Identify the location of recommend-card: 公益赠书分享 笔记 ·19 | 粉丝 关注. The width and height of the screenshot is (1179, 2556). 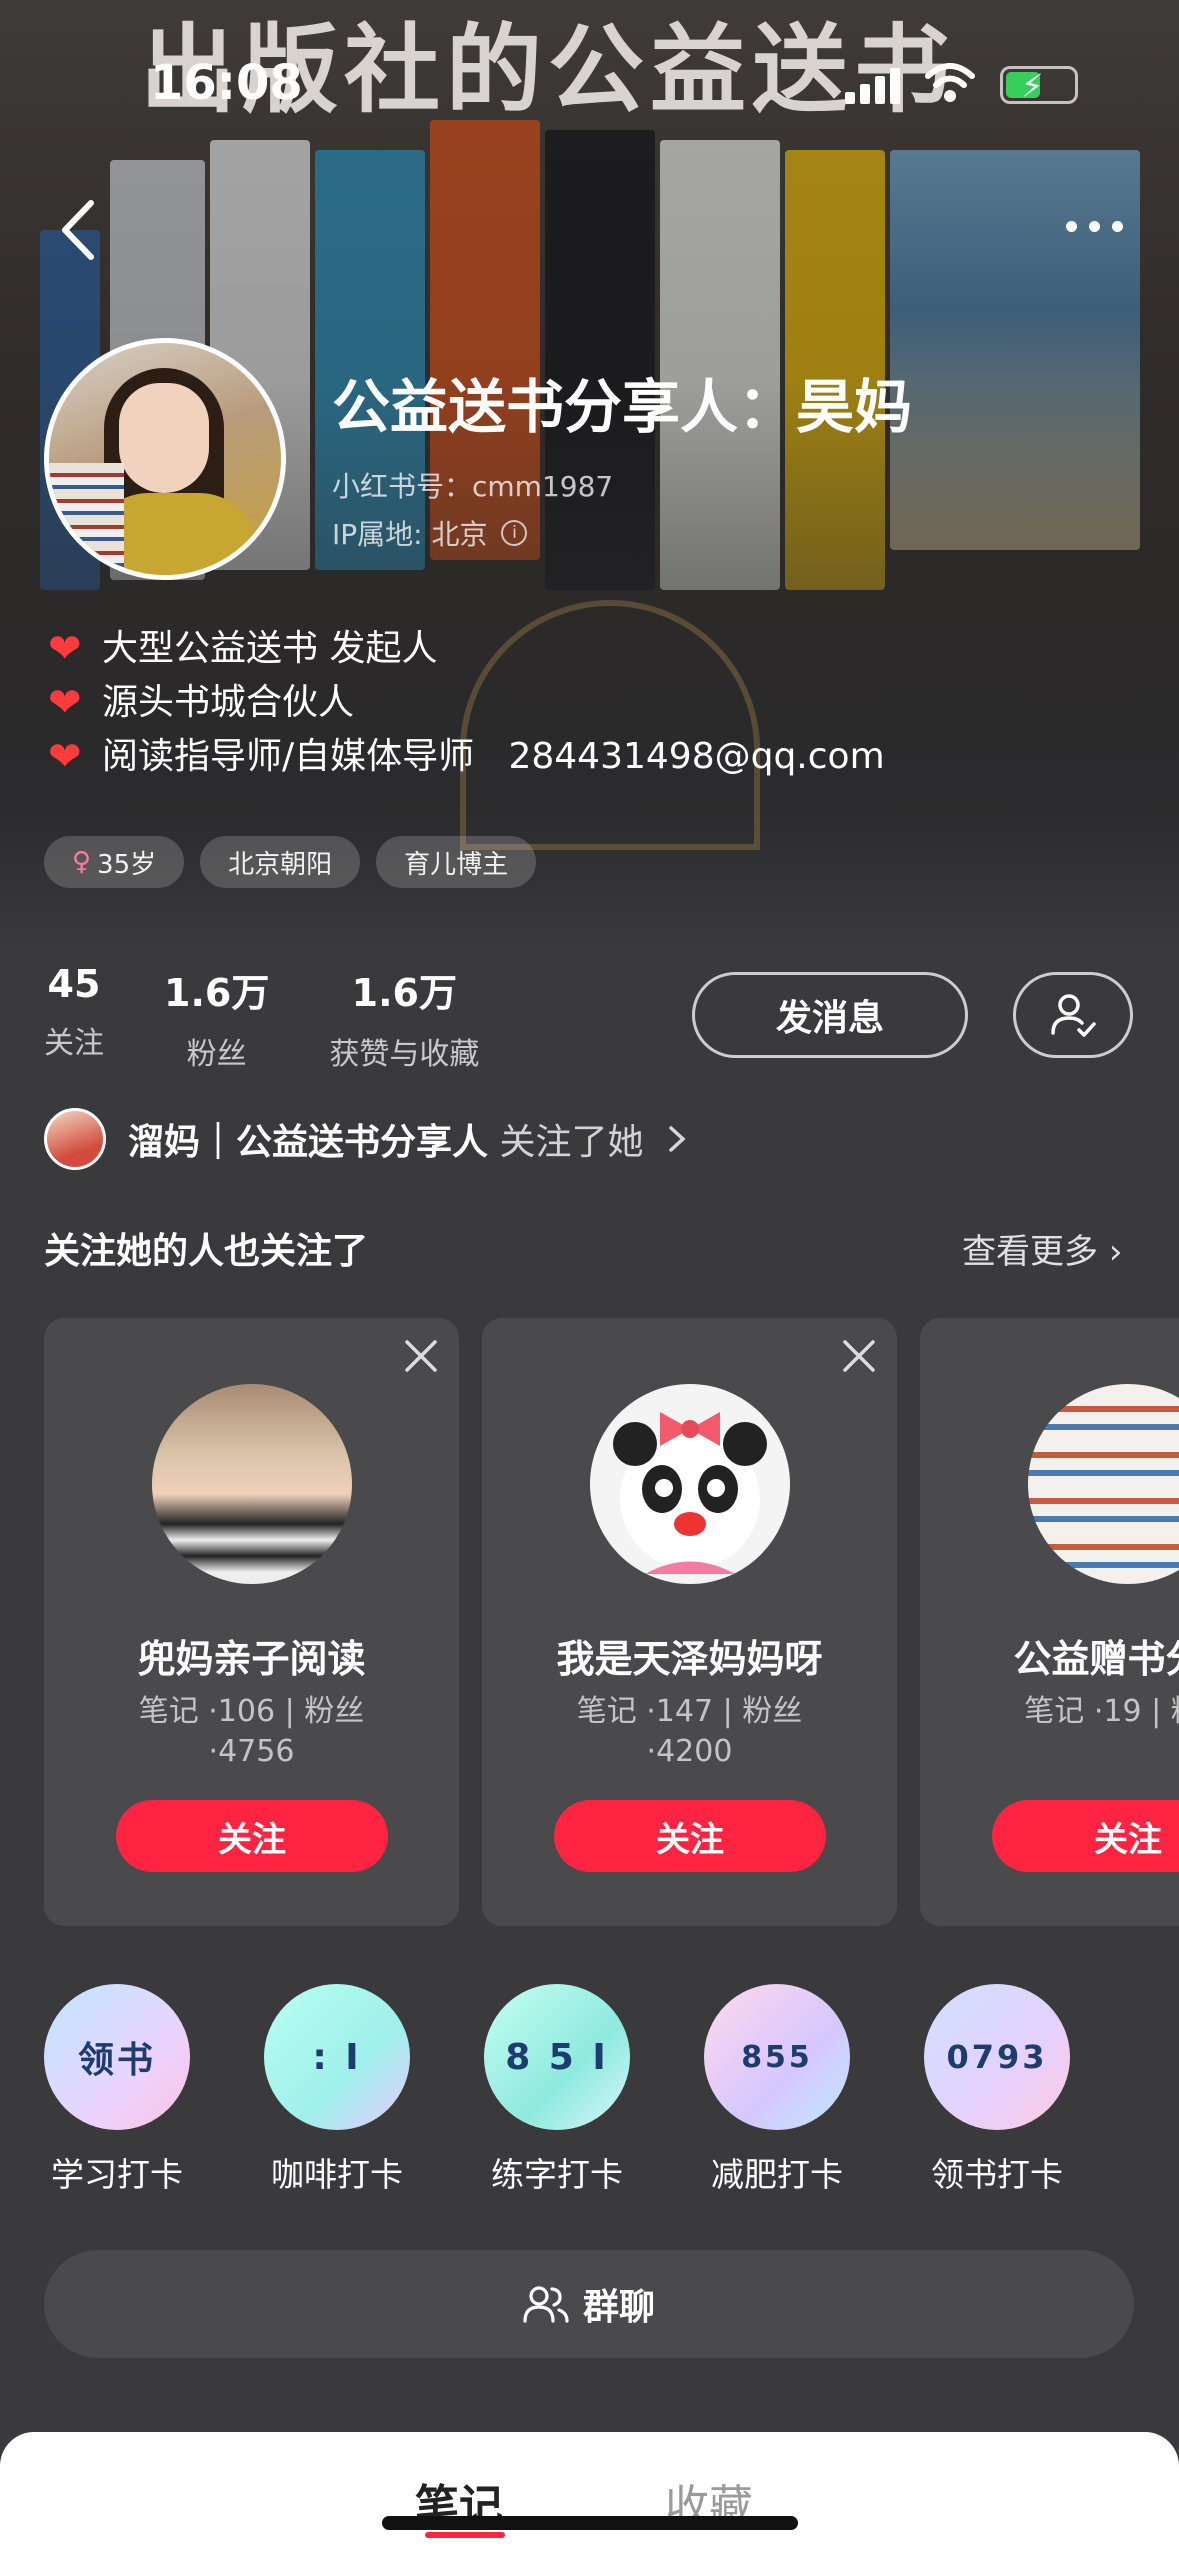
(1049, 1622).